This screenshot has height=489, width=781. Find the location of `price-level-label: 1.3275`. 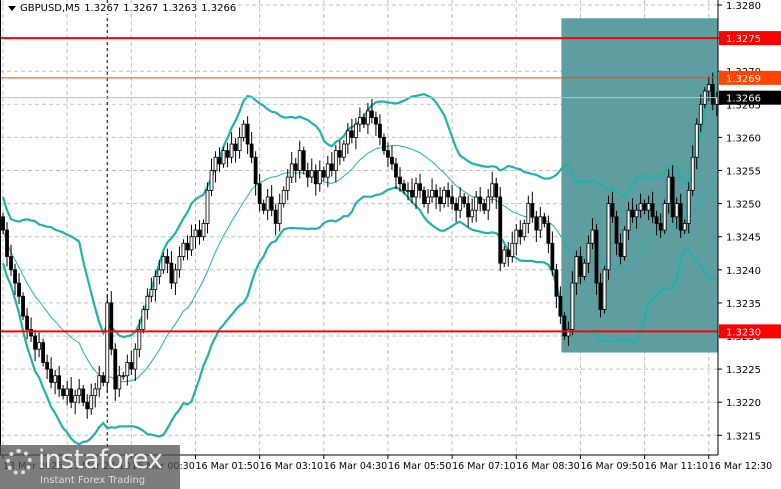

price-level-label: 1.3275 is located at coordinates (743, 39).